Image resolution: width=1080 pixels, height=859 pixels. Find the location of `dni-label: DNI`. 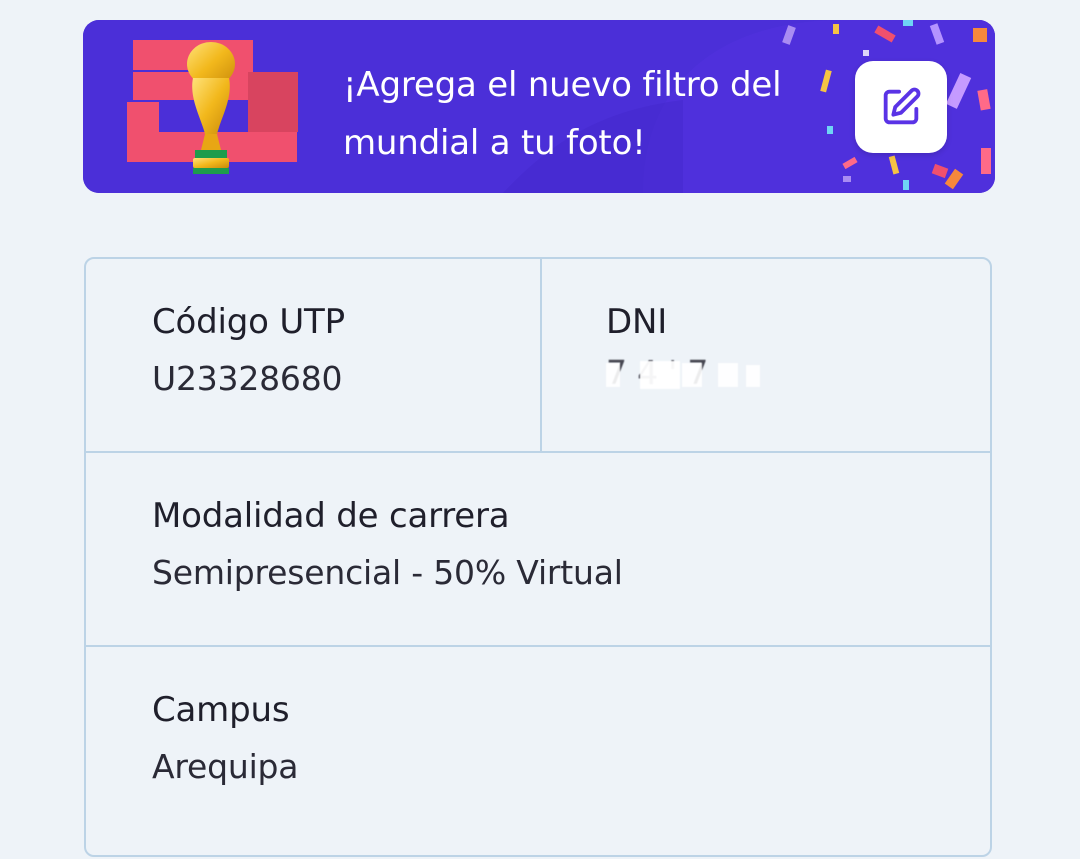

dni-label: DNI is located at coordinates (637, 322).